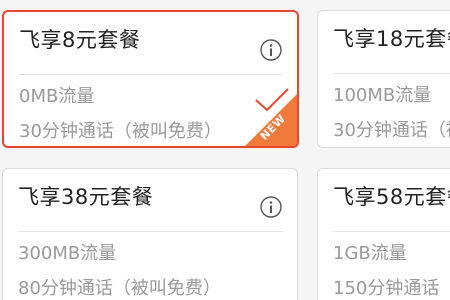 This screenshot has width=450, height=300. I want to click on plan-title: 飞享58元套餐, so click(391, 197).